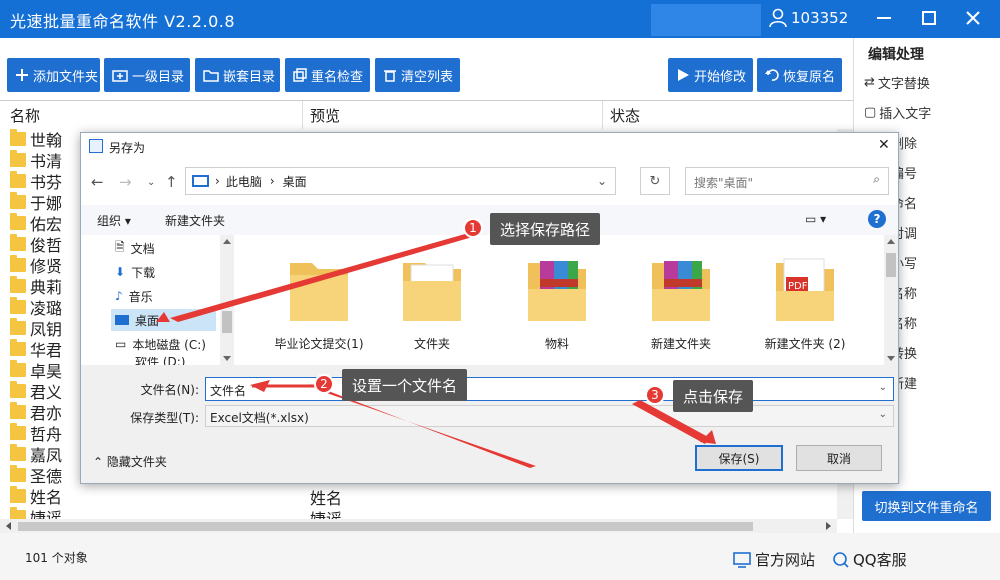  Describe the element at coordinates (244, 181) in the screenshot. I see `breadcrumb-this-pc: 此电脑` at that location.